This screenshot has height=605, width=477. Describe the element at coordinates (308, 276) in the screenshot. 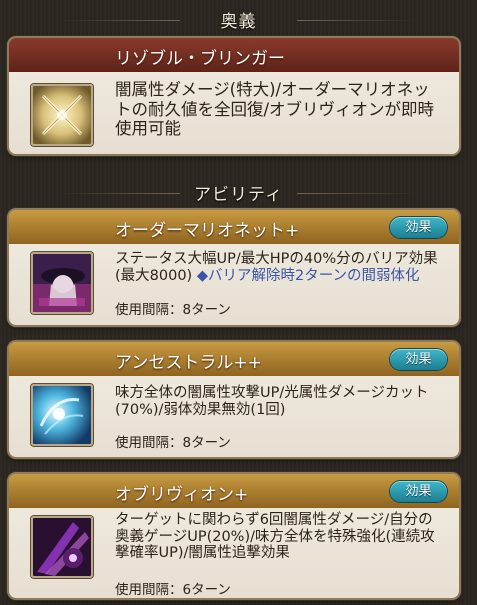

I see `ability-note: ◆バリア解除時2ターンの間弱体化` at that location.